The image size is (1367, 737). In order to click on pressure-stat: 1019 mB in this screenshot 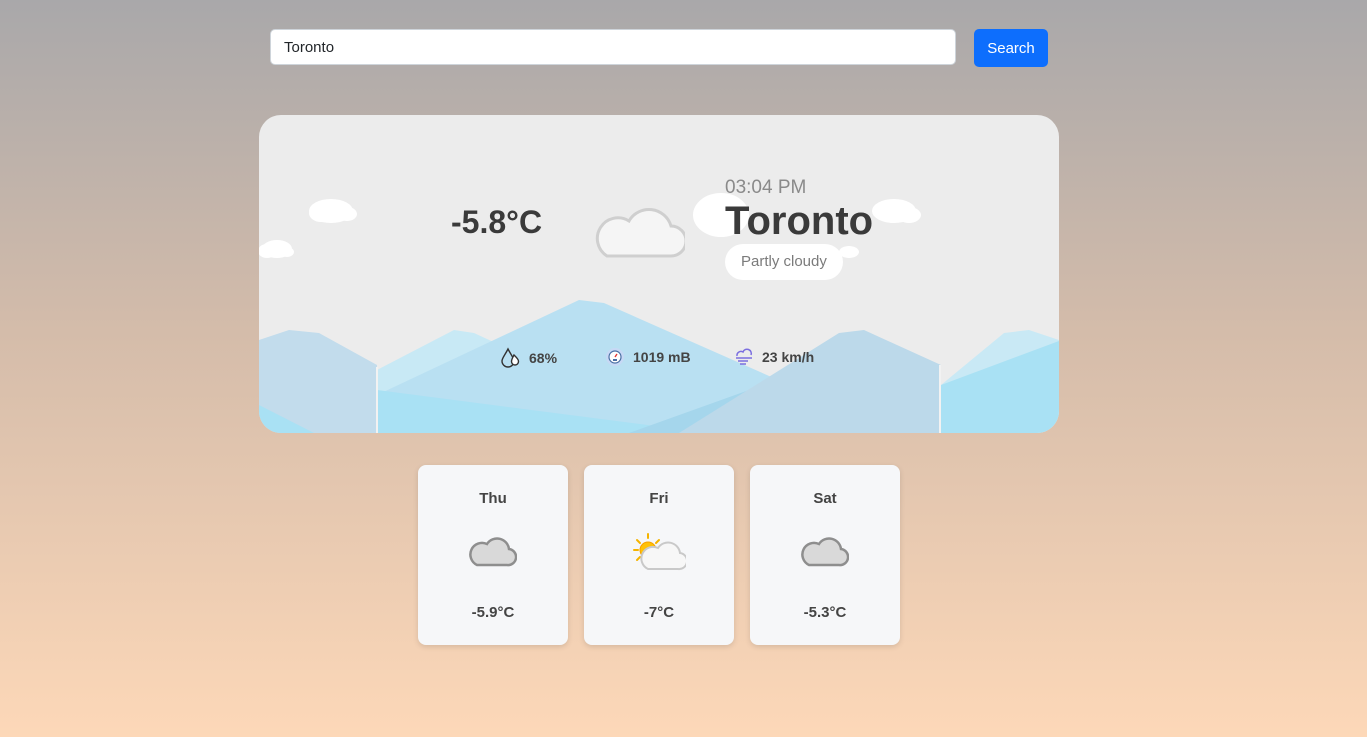, I will do `click(648, 357)`.